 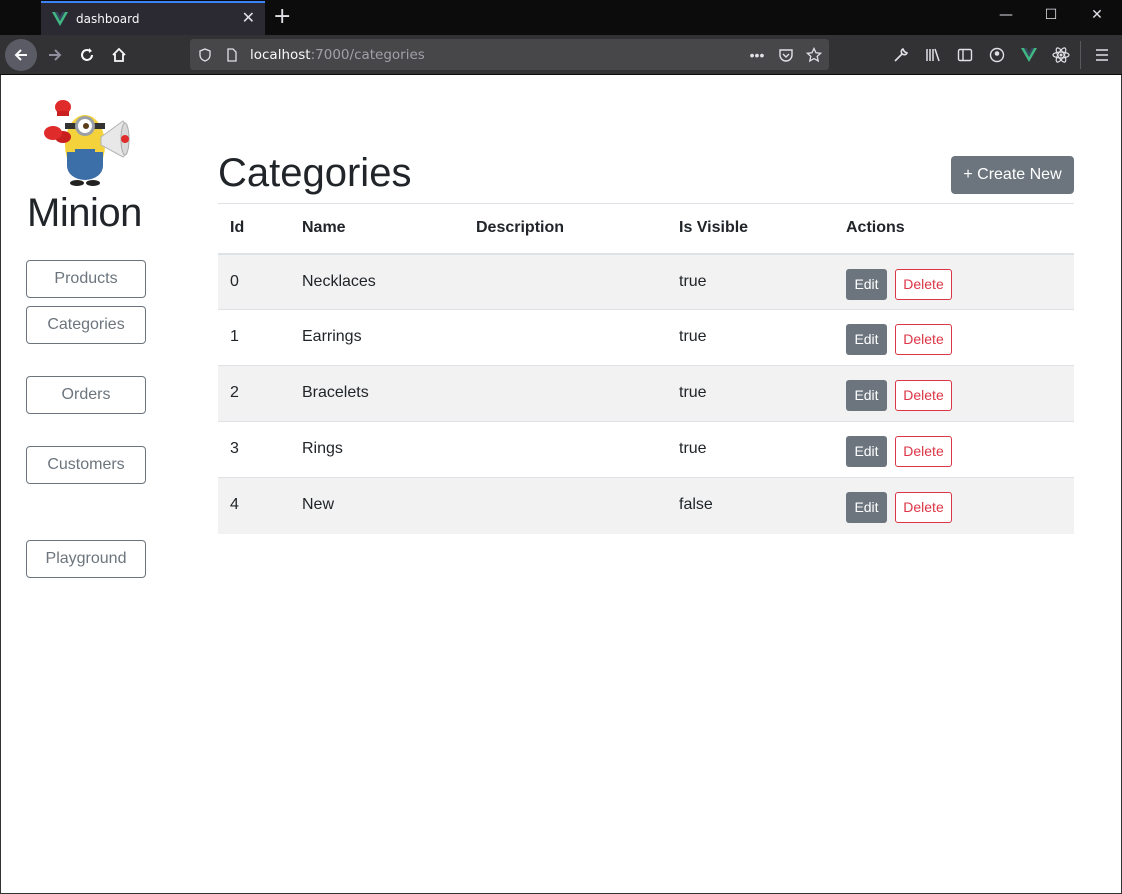 I want to click on cell-id: 2, so click(x=254, y=393).